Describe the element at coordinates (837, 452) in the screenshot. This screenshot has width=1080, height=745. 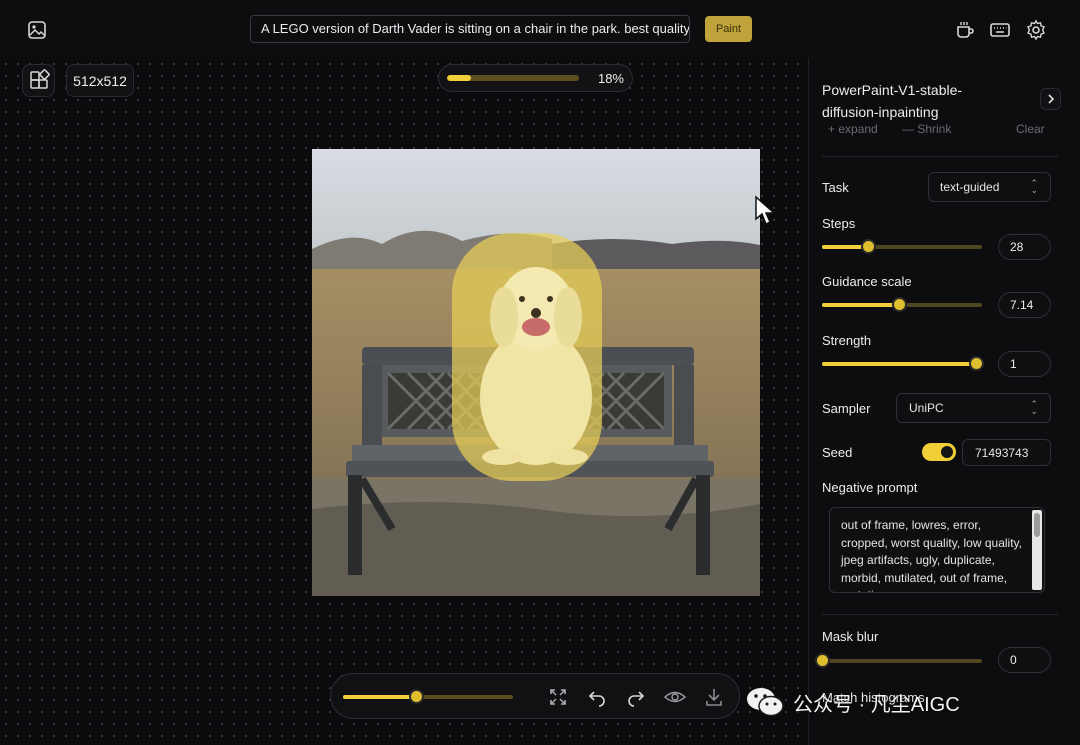
I see `seed-label: Seed` at that location.